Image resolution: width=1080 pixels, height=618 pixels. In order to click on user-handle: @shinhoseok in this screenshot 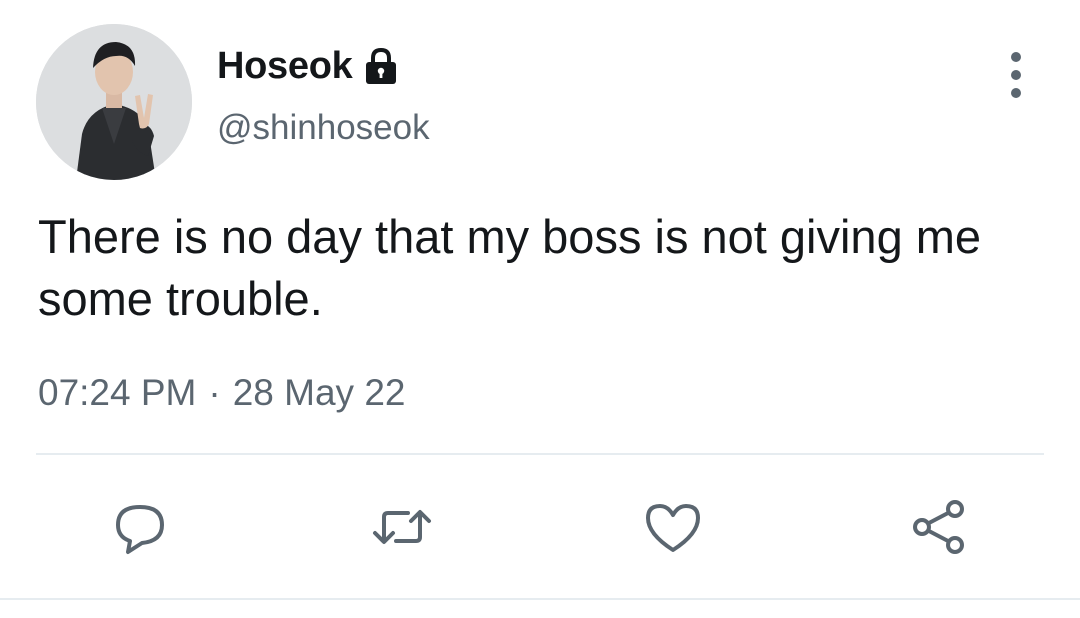, I will do `click(323, 128)`.